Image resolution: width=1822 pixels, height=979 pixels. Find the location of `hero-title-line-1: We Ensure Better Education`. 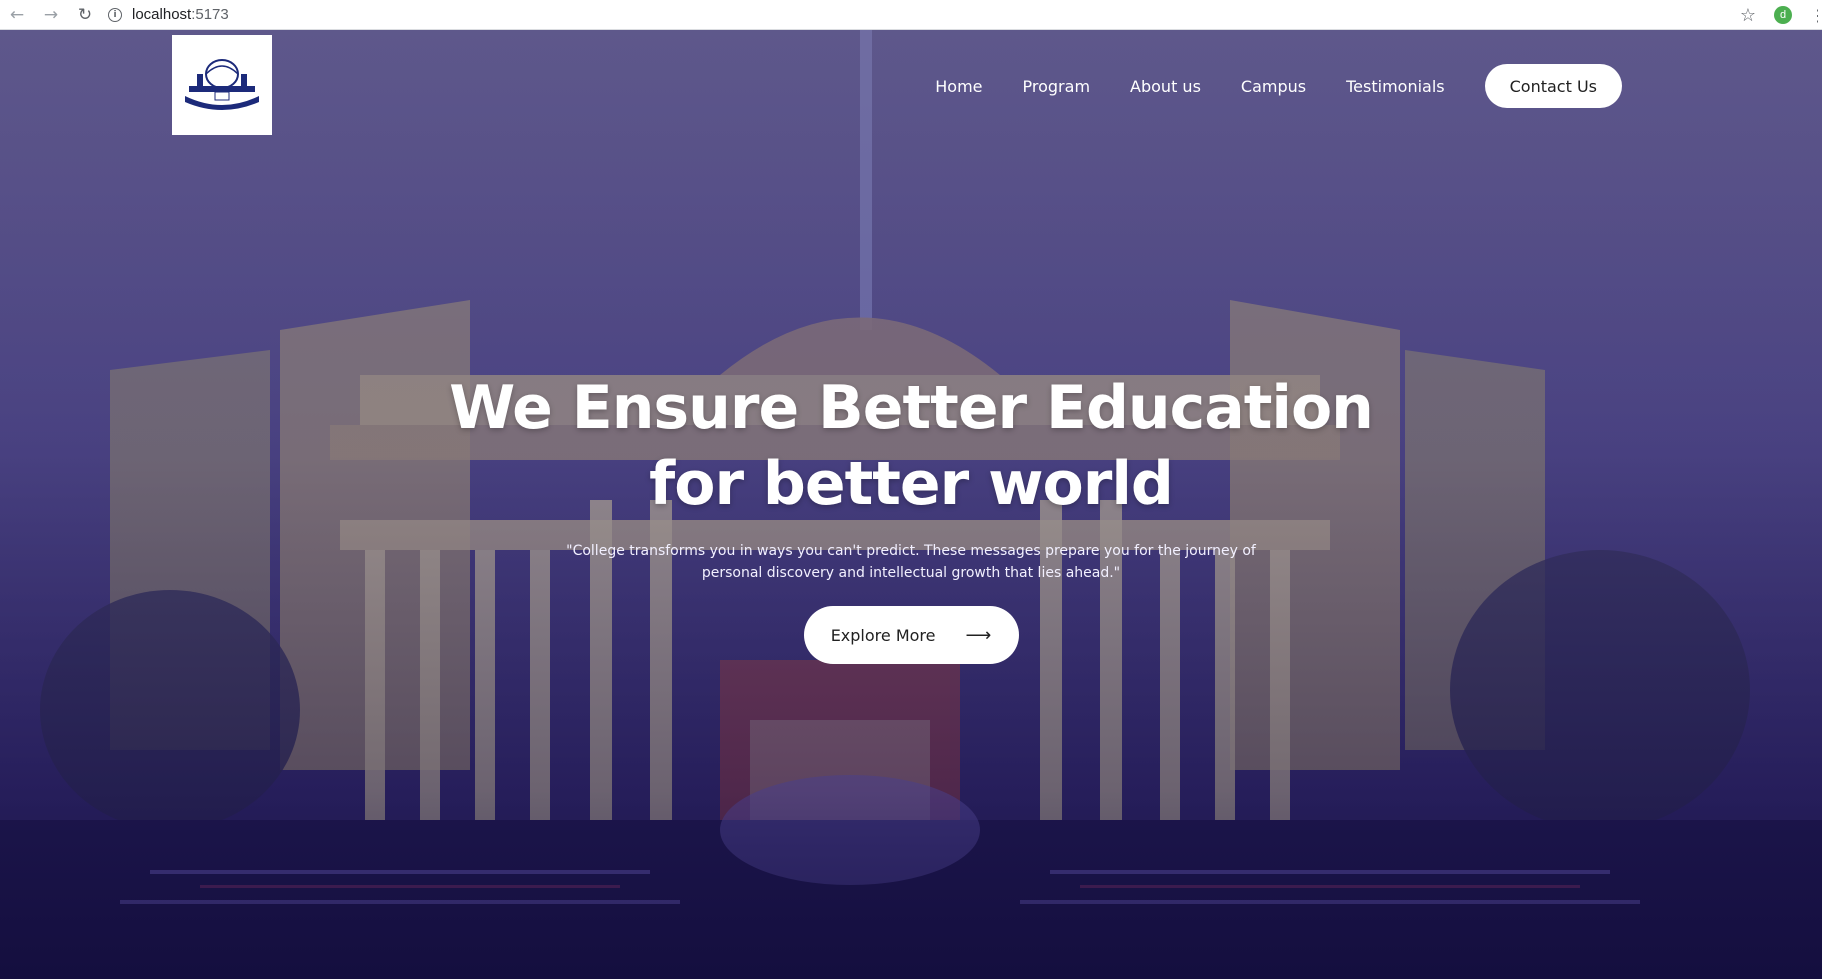

hero-title-line-1: We Ensure Better Education is located at coordinates (911, 408).